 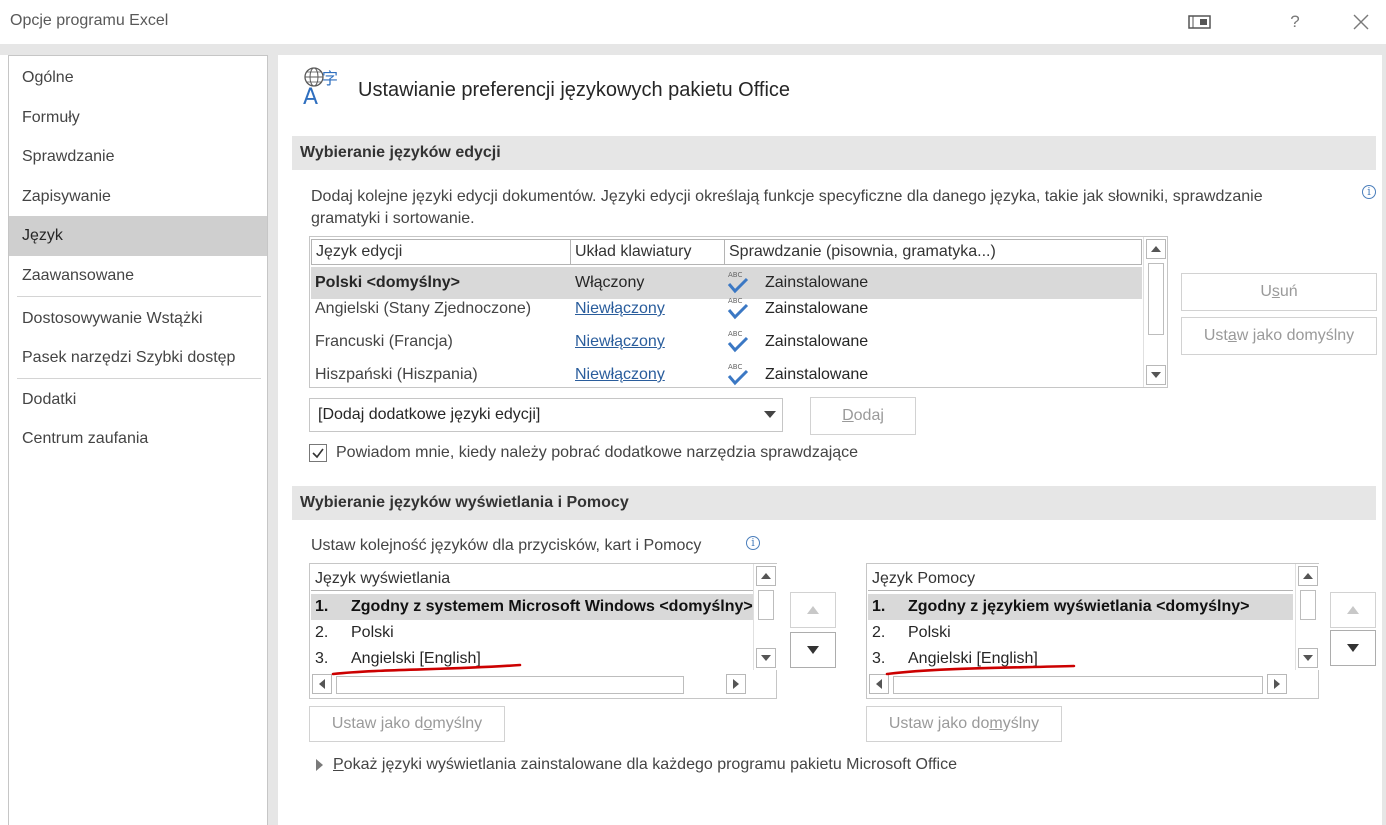 What do you see at coordinates (330, 78) in the screenshot?
I see `svg-text: 字` at bounding box center [330, 78].